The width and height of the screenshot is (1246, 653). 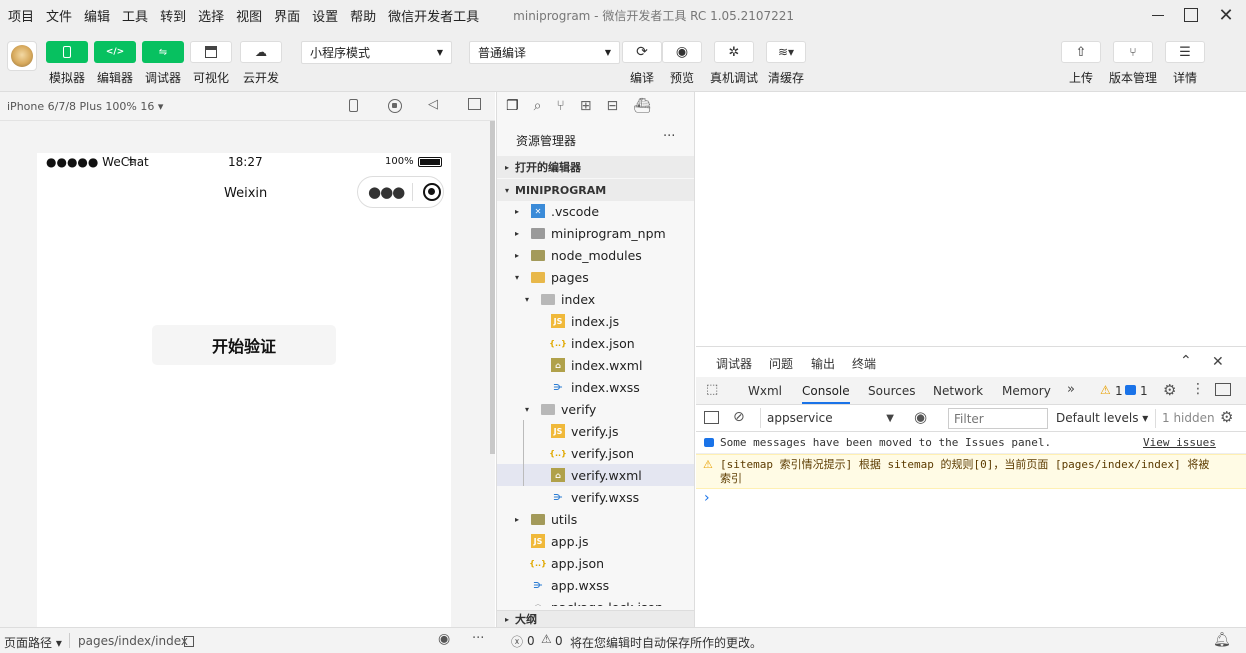 I want to click on upload-button: ⇧, so click(x=1081, y=52).